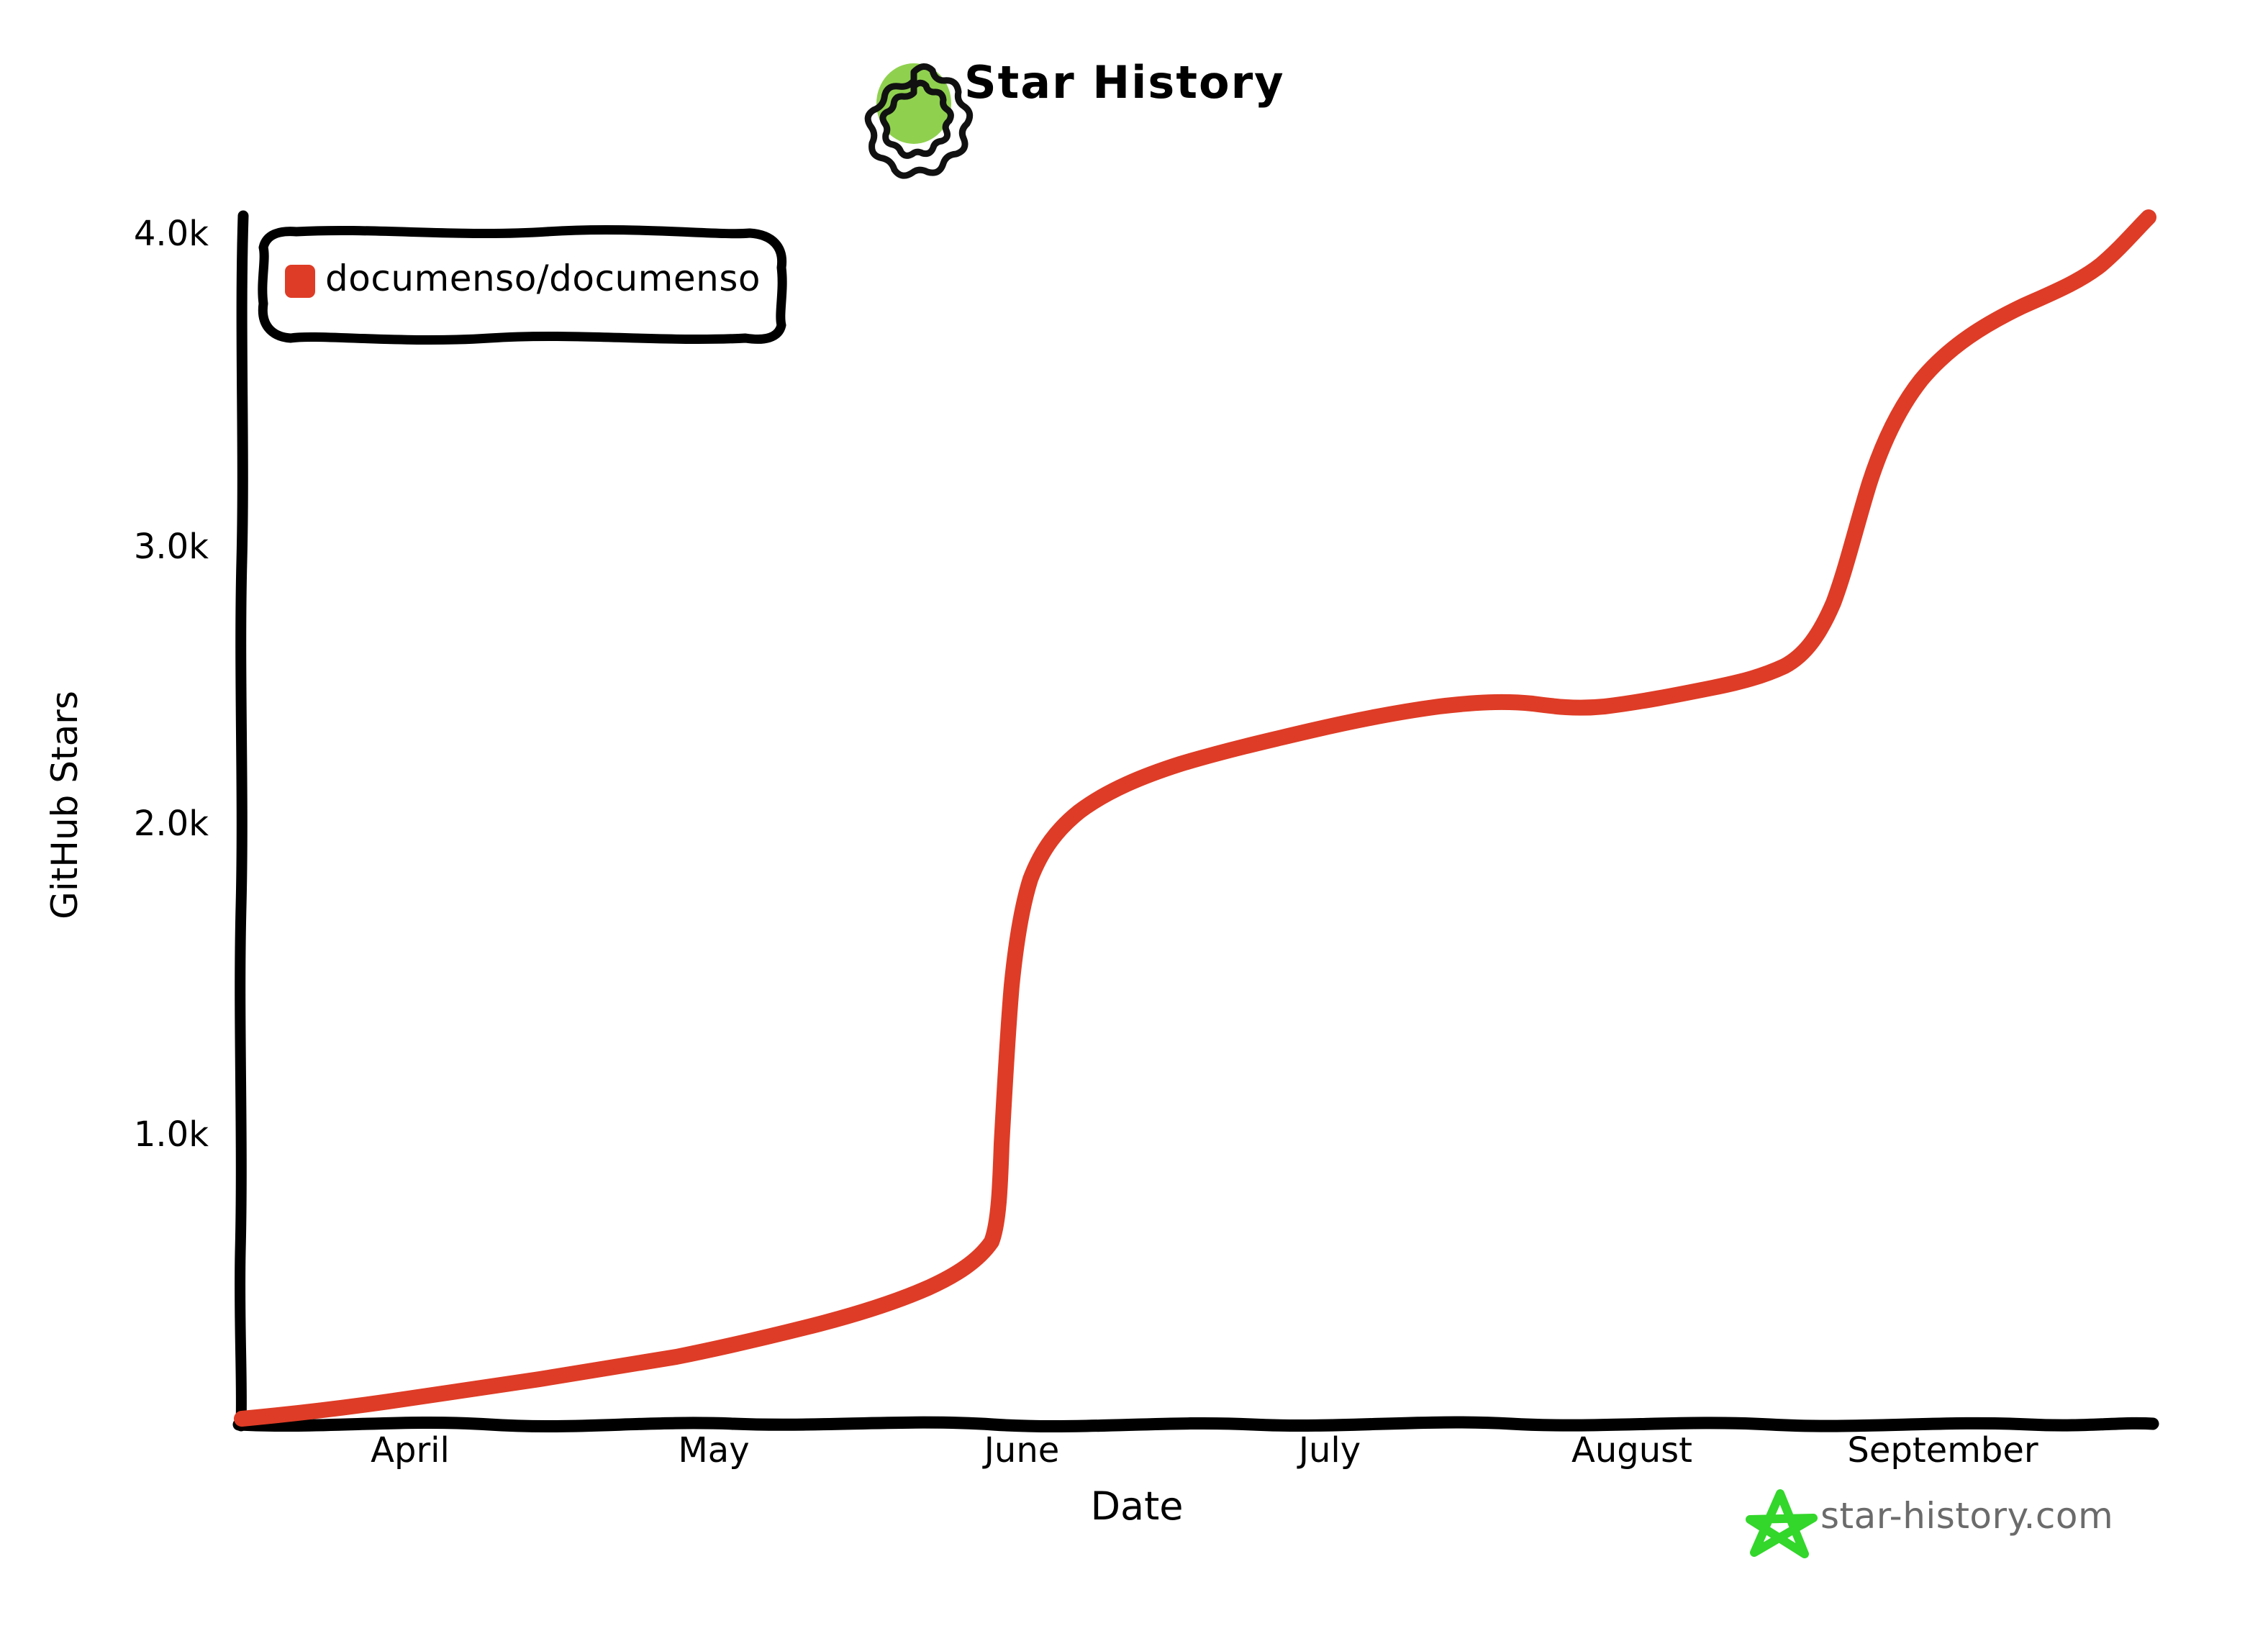 The image size is (2268, 1636). I want to click on green-star-icon, so click(1782, 1523).